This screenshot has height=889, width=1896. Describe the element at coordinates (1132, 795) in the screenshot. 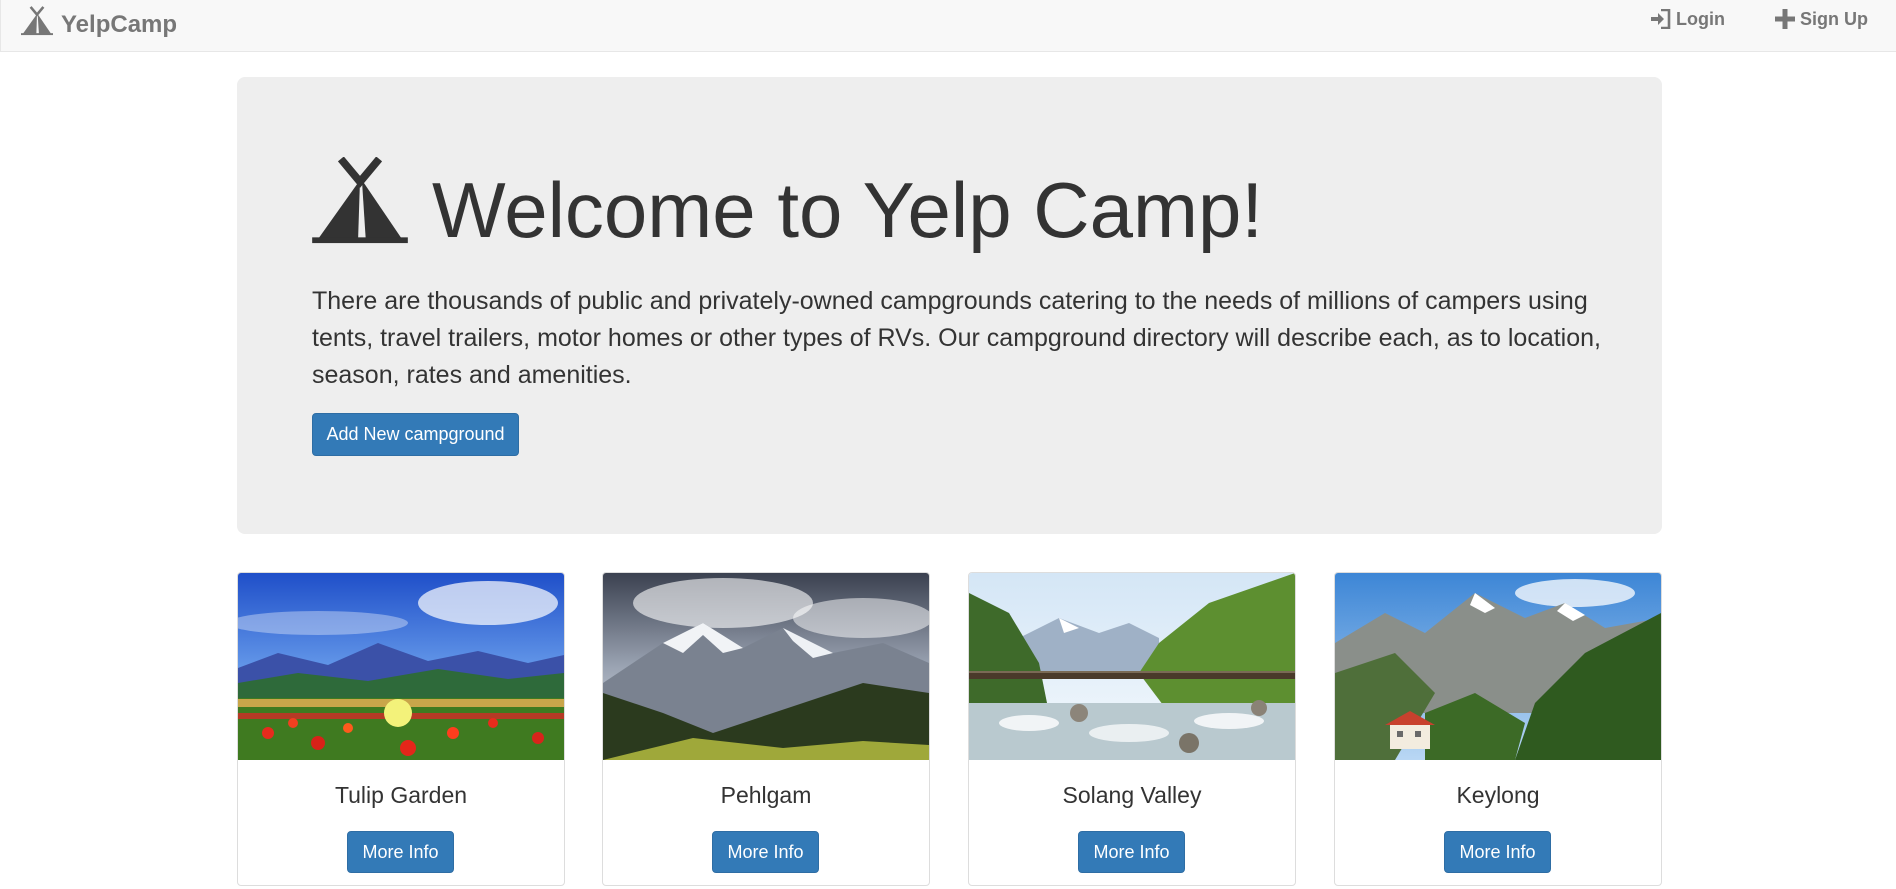

I see `campground-name: Solang Valley` at that location.